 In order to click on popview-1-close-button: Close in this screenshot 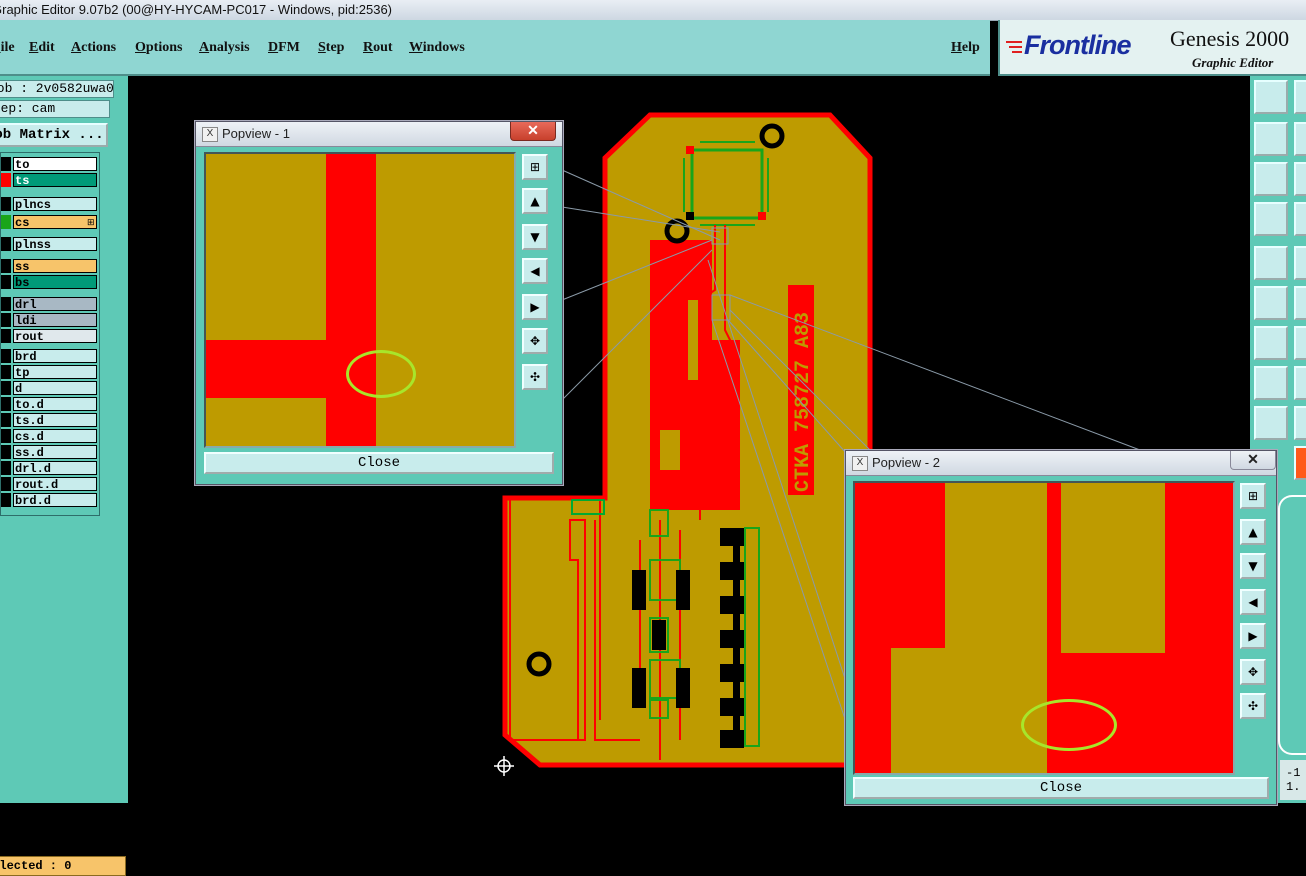, I will do `click(379, 463)`.